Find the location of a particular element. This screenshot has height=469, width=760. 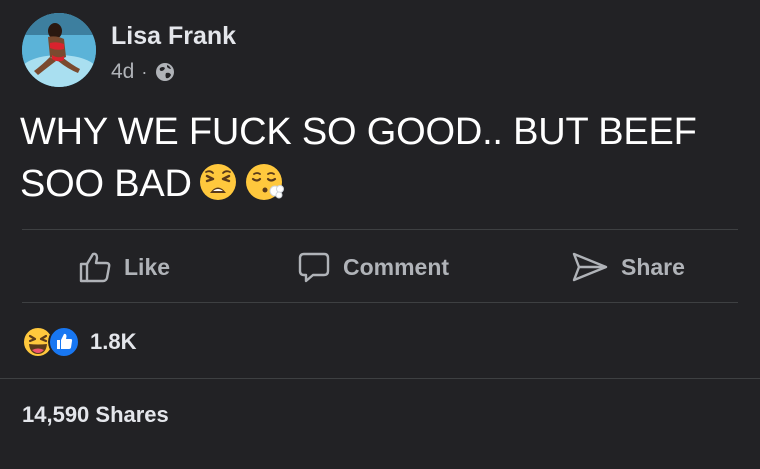

share-count: 14,590 Shares is located at coordinates (95, 415).